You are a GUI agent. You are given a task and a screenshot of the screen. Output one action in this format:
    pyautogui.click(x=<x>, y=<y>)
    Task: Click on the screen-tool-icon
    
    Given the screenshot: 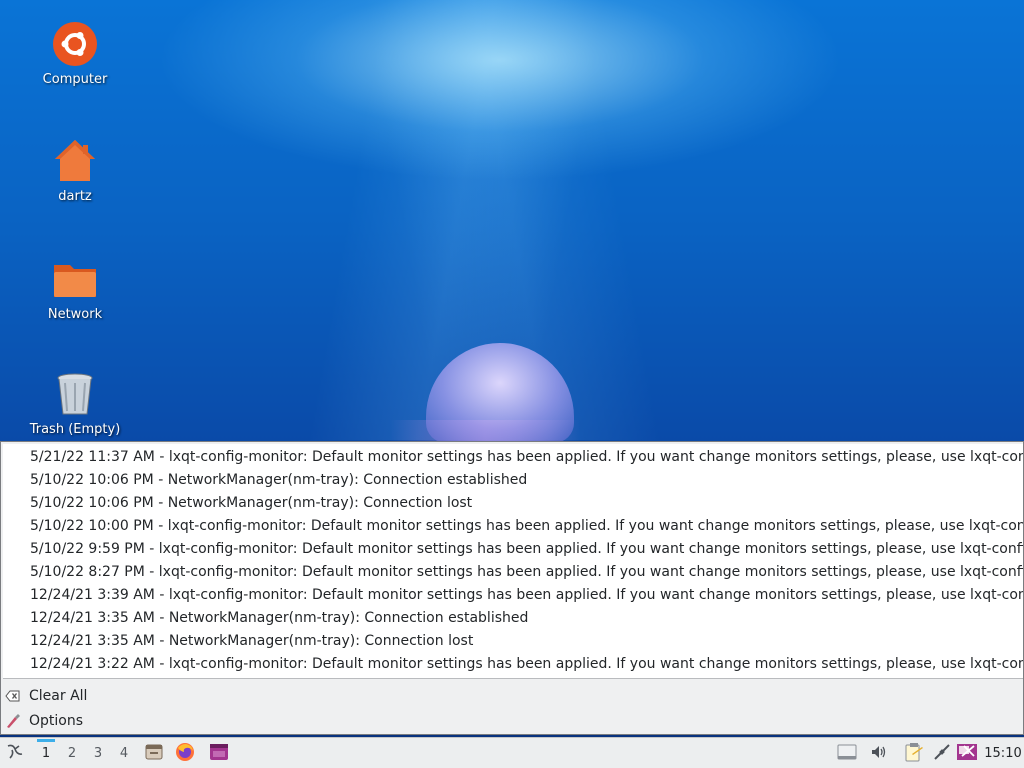 What is the action you would take?
    pyautogui.click(x=967, y=754)
    